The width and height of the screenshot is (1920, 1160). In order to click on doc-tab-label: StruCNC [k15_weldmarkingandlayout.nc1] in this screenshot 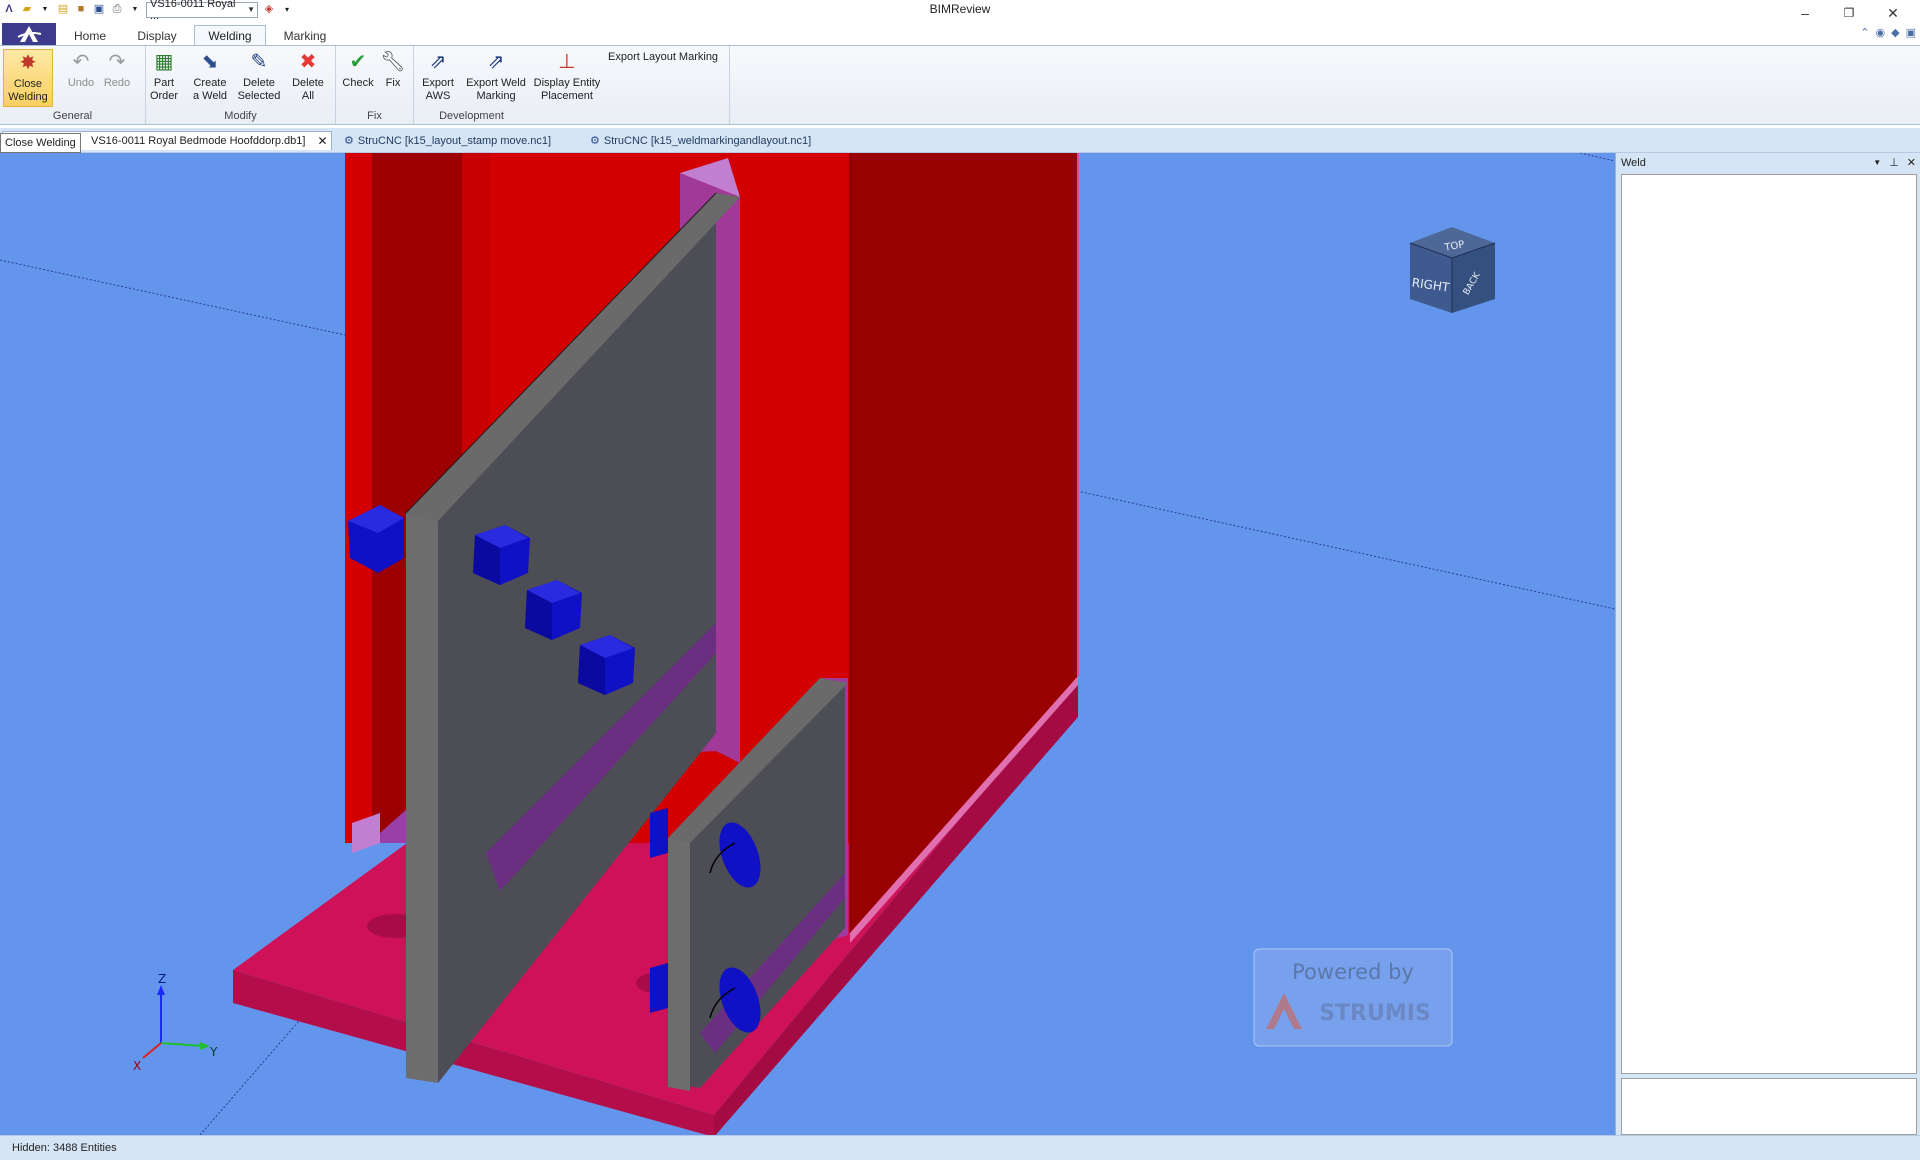, I will do `click(707, 140)`.